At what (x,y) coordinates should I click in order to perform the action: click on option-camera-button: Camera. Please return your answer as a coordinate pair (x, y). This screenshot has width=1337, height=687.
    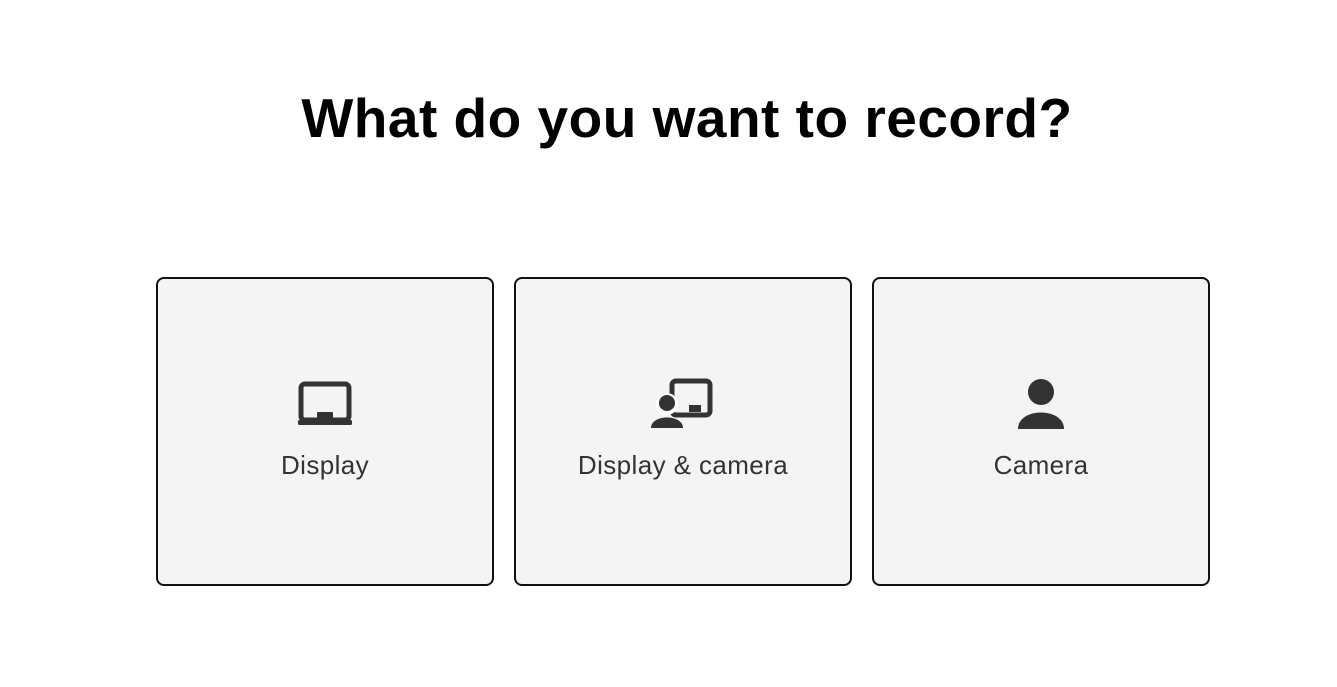
    Looking at the image, I should click on (1041, 431).